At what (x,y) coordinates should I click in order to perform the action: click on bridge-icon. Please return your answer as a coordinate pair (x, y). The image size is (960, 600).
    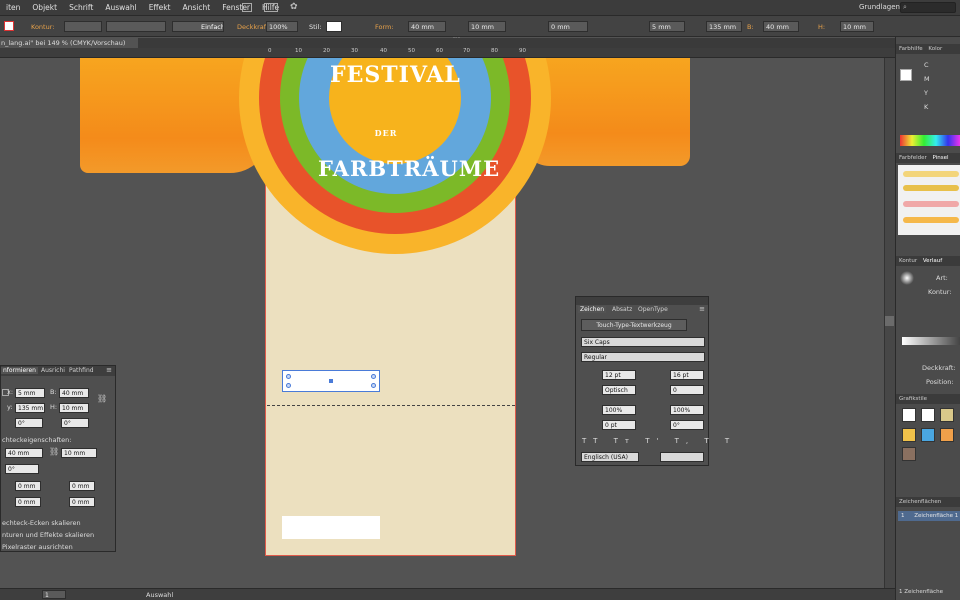
    Looking at the image, I should click on (247, 7).